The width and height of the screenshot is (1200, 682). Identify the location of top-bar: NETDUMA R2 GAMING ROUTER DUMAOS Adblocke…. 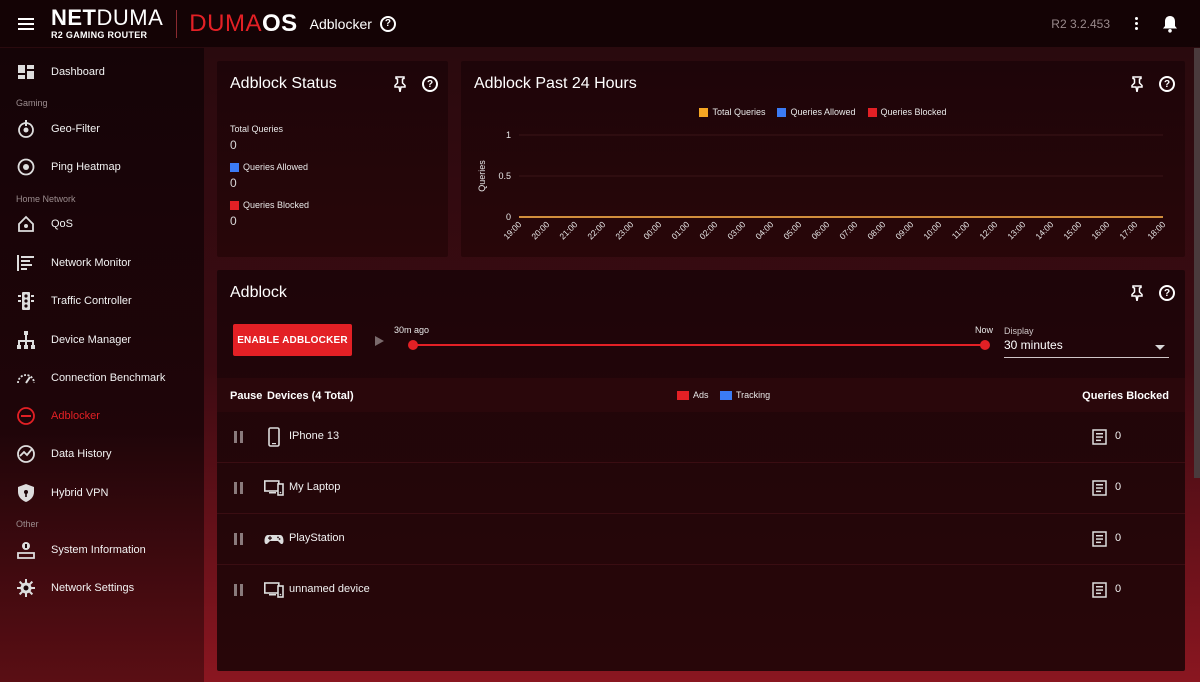
(600, 24).